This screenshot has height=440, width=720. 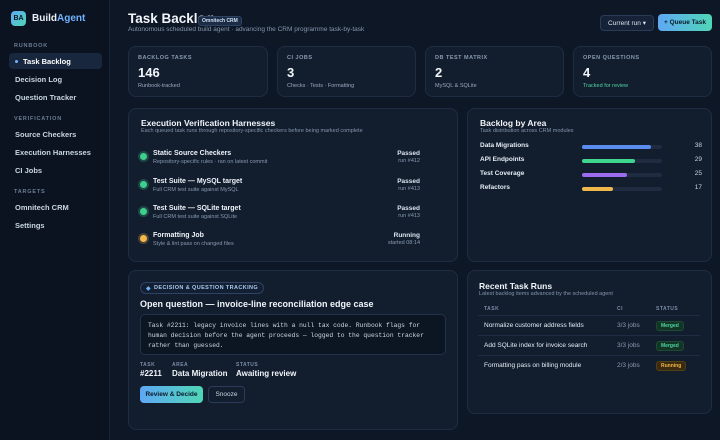 I want to click on area-row: API Endpoints 29, so click(x=591, y=161).